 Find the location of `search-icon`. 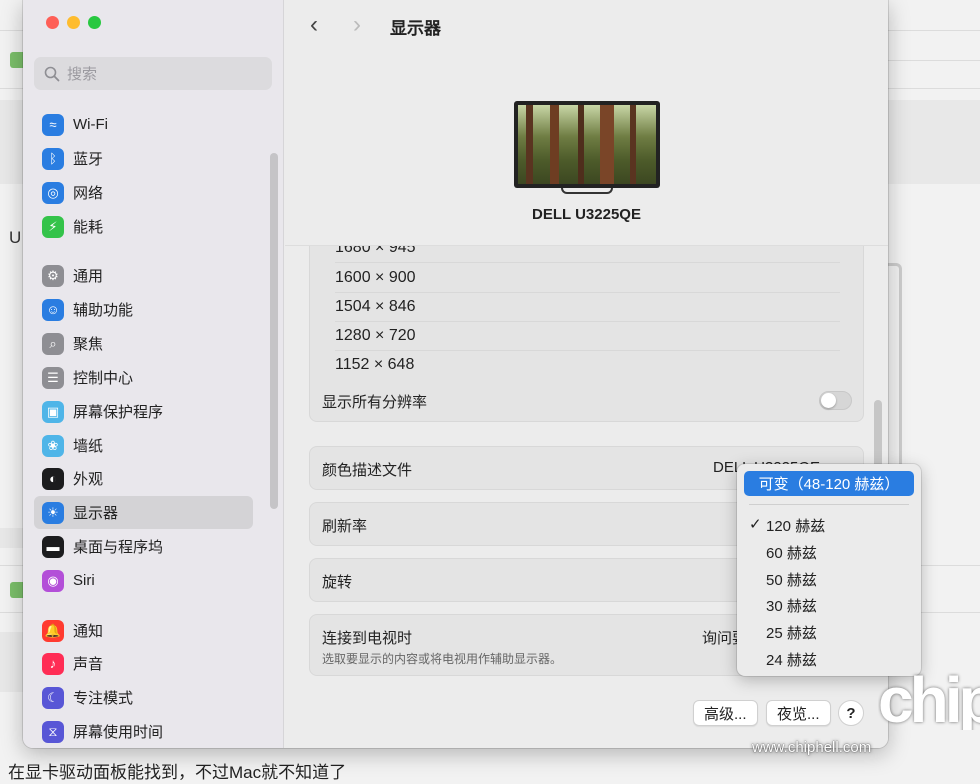

search-icon is located at coordinates (52, 73).